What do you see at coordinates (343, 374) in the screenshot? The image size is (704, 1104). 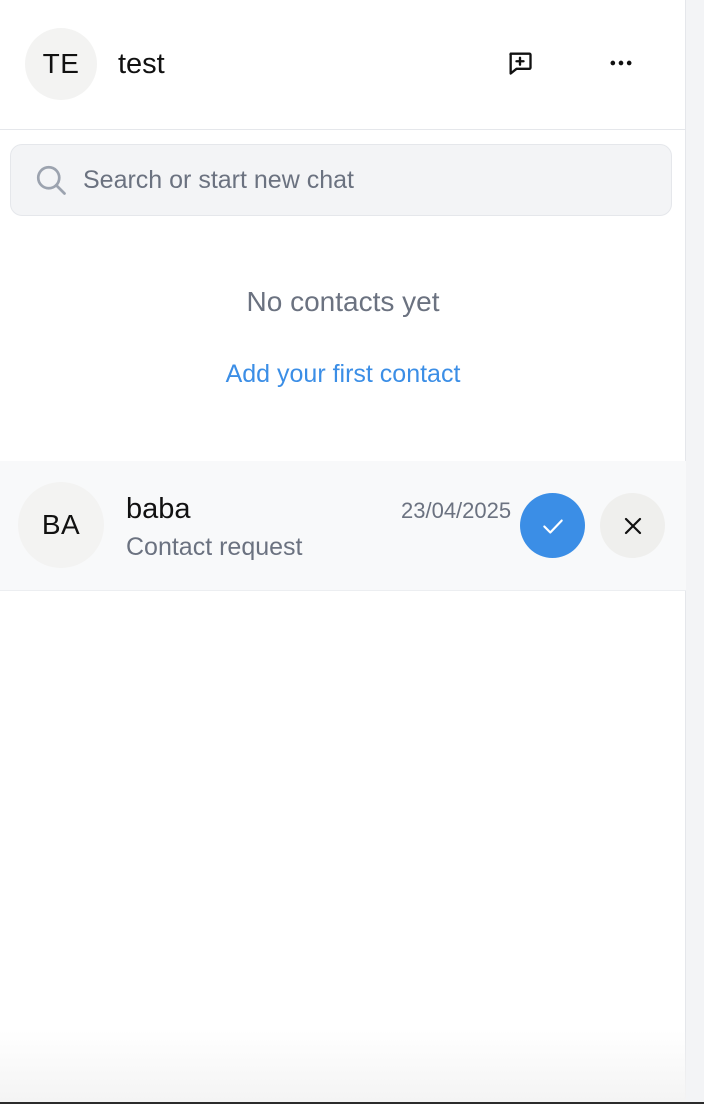 I see `add-first-contact-link: Add your first contact` at bounding box center [343, 374].